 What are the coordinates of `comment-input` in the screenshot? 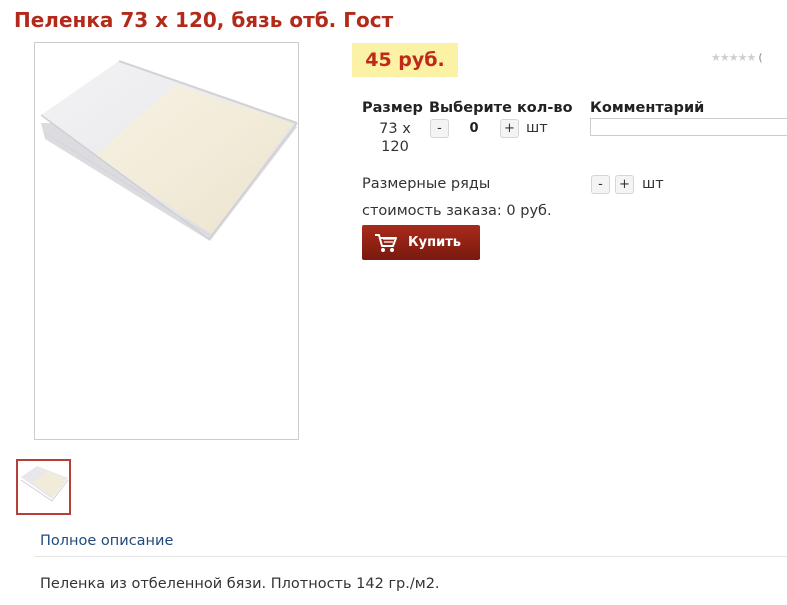 It's located at (688, 127).